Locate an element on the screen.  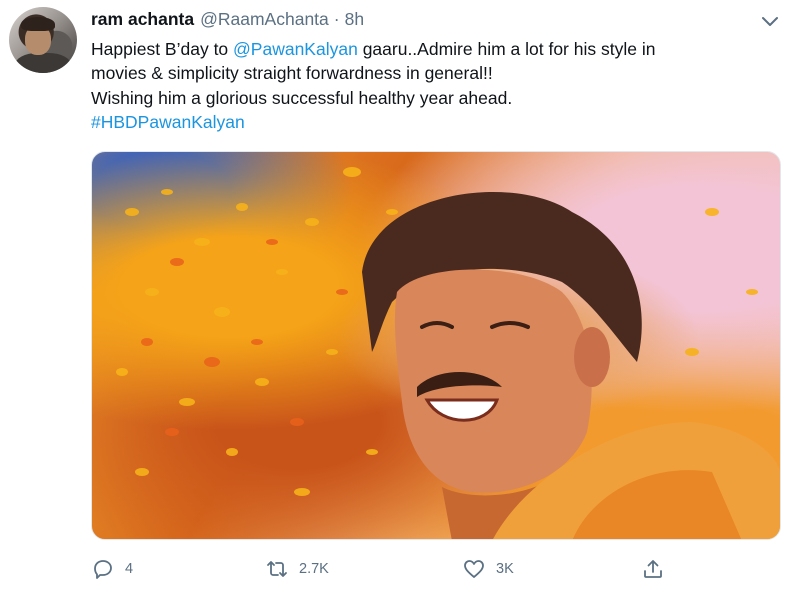
reply-count: 4 is located at coordinates (129, 569).